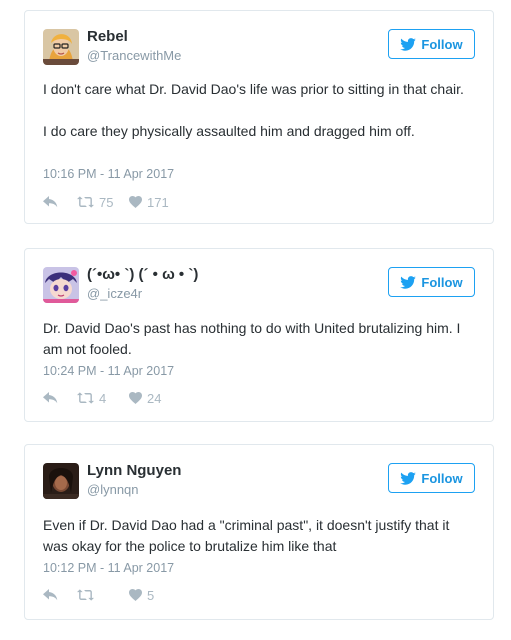 This screenshot has height=640, width=511. What do you see at coordinates (142, 274) in the screenshot?
I see `user-name: (´•ω• `) (´ • ω • `)` at bounding box center [142, 274].